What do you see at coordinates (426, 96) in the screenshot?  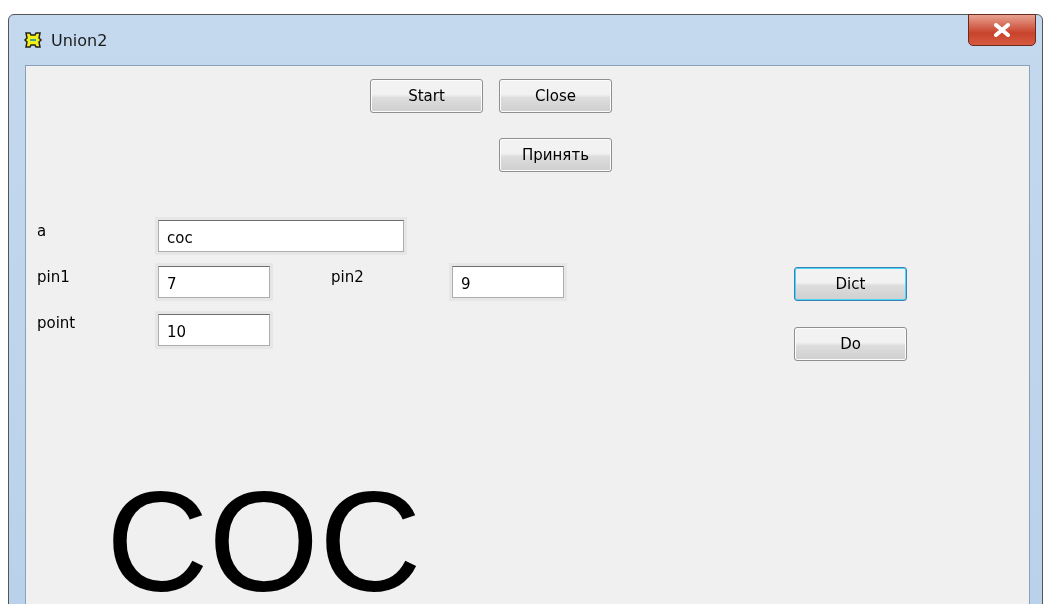 I see `form-button: Start` at bounding box center [426, 96].